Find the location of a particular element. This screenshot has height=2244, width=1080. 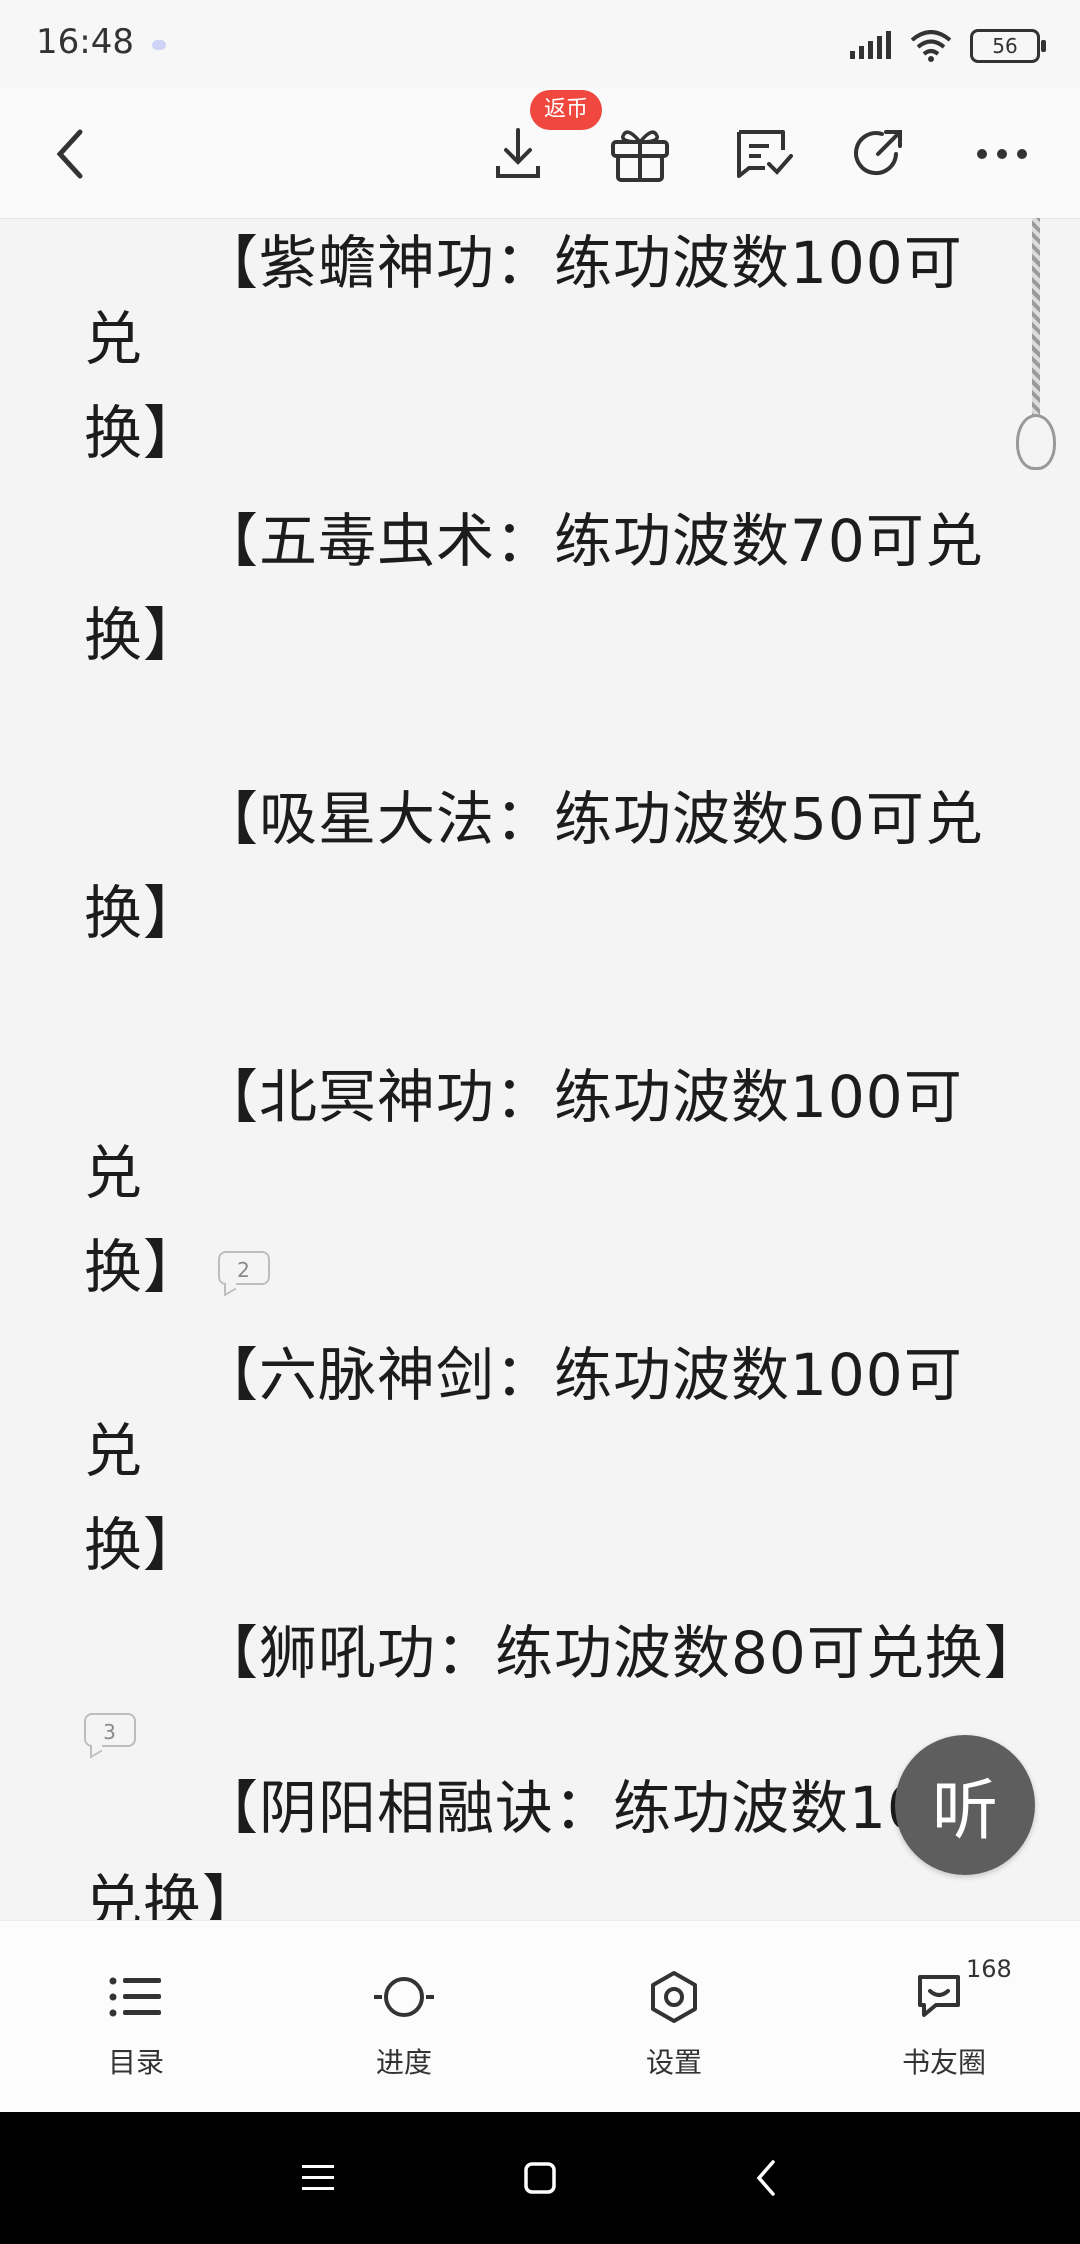

system-back-button is located at coordinates (766, 2178).